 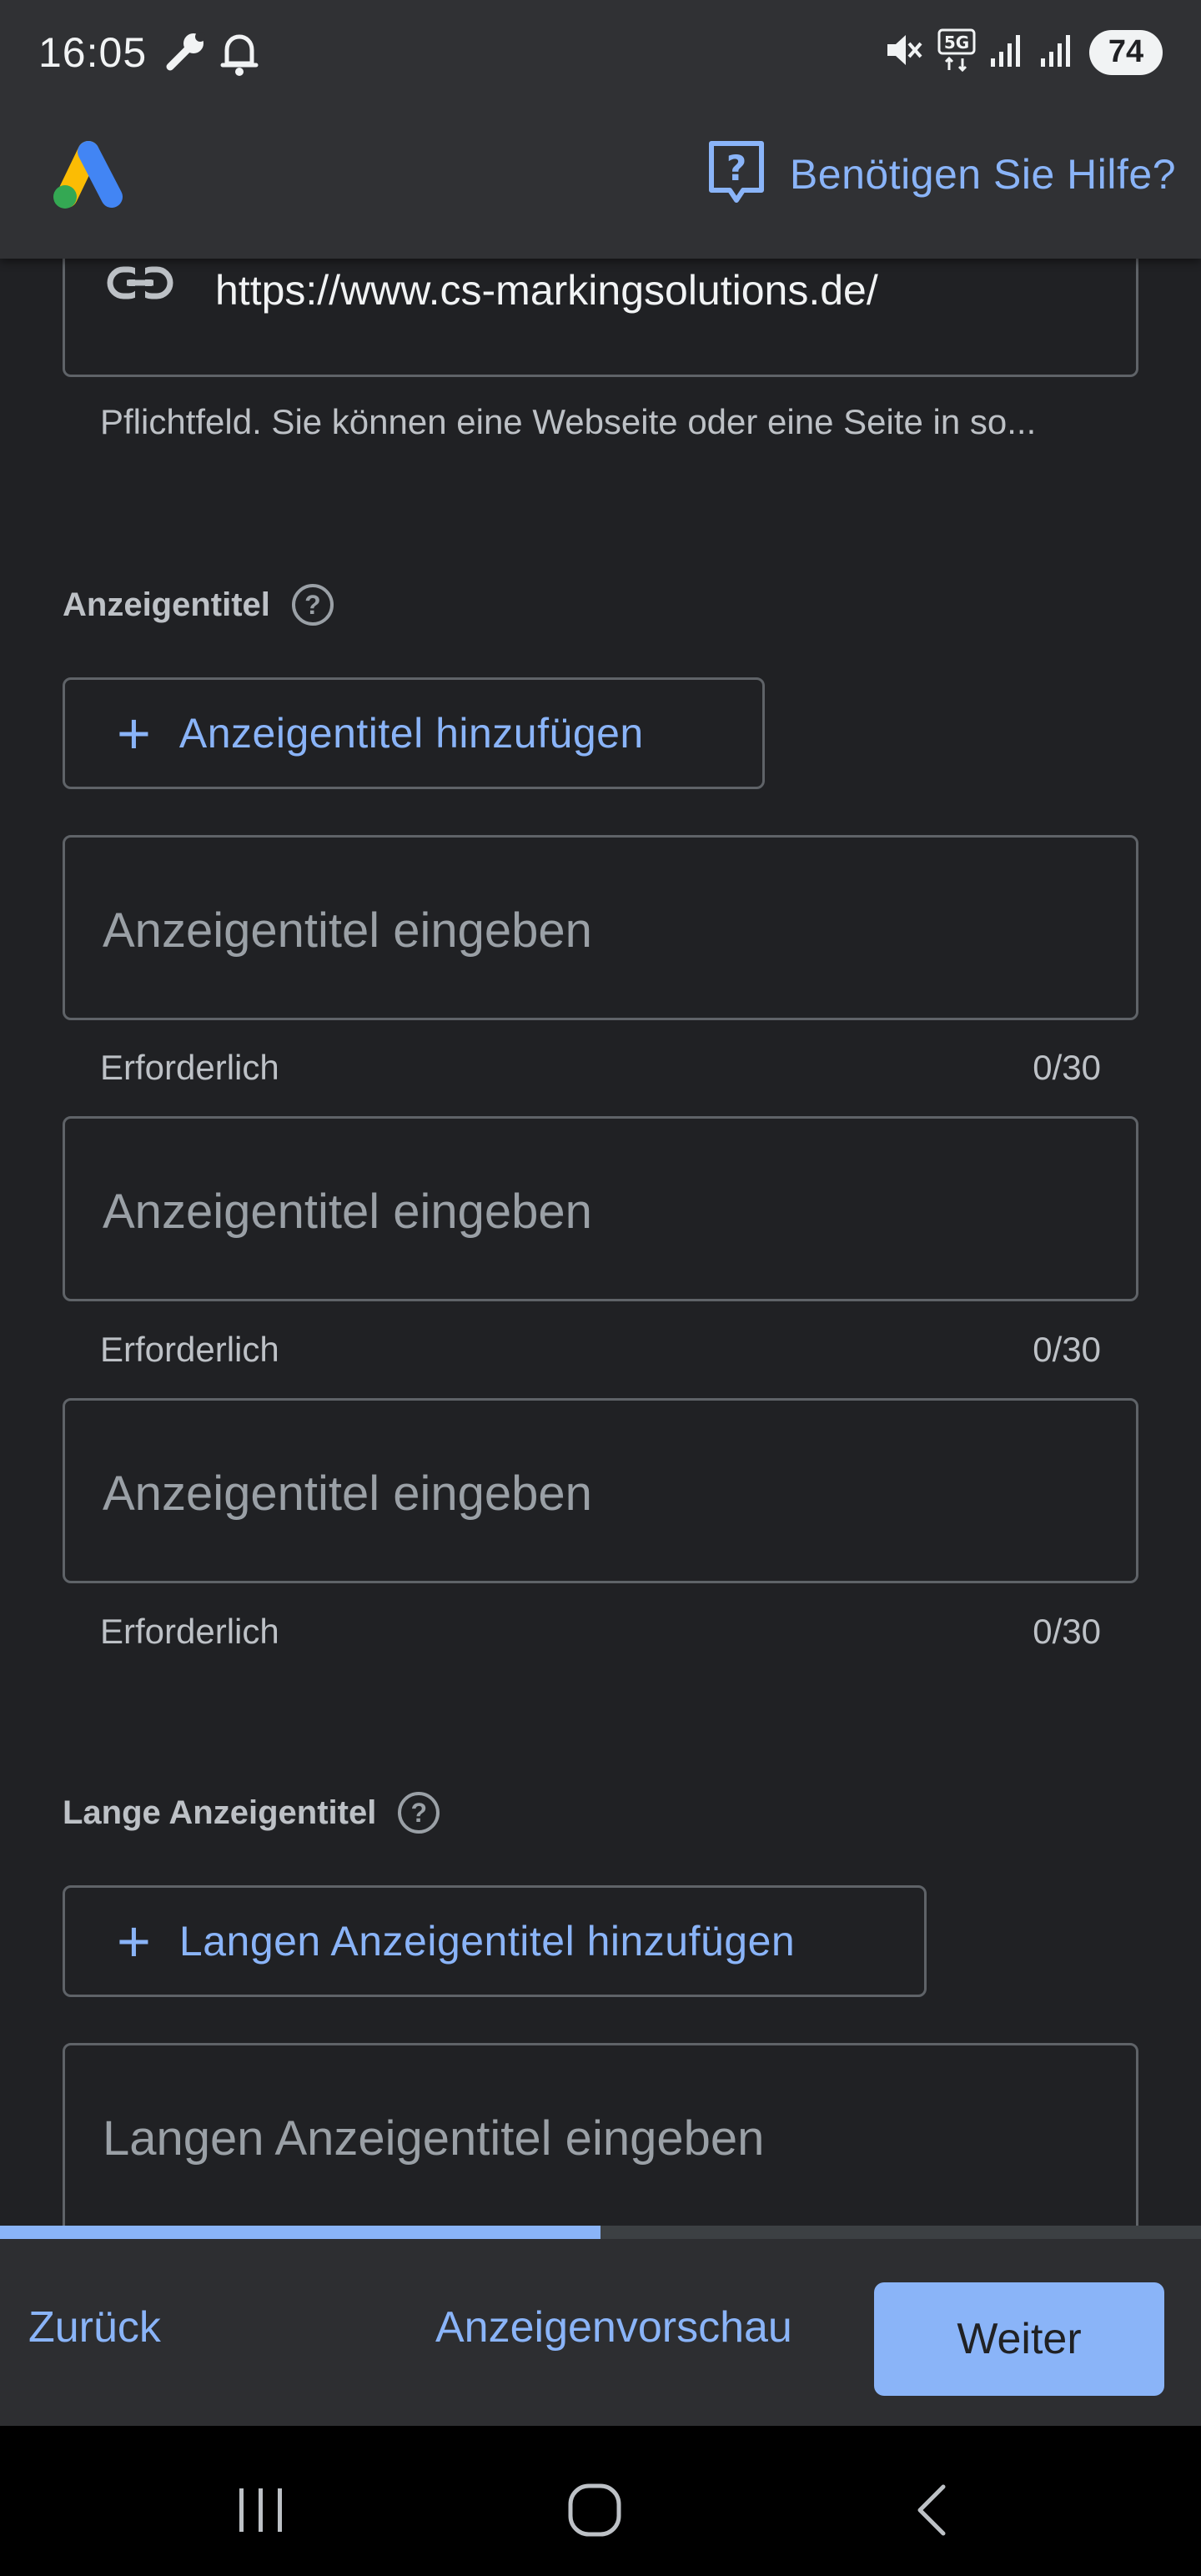 What do you see at coordinates (957, 43) in the screenshot?
I see `svg-text: 5G` at bounding box center [957, 43].